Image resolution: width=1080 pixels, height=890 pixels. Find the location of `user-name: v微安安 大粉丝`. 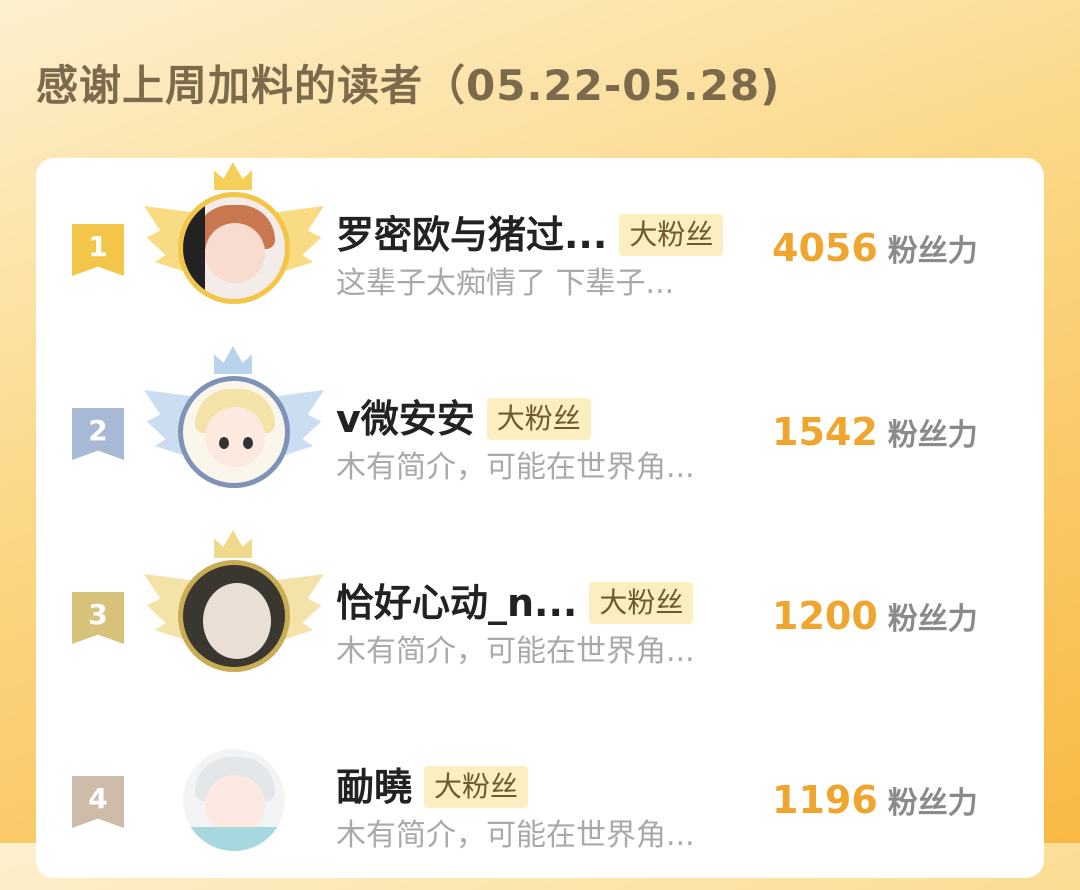

user-name: v微安安 大粉丝 is located at coordinates (463, 415).